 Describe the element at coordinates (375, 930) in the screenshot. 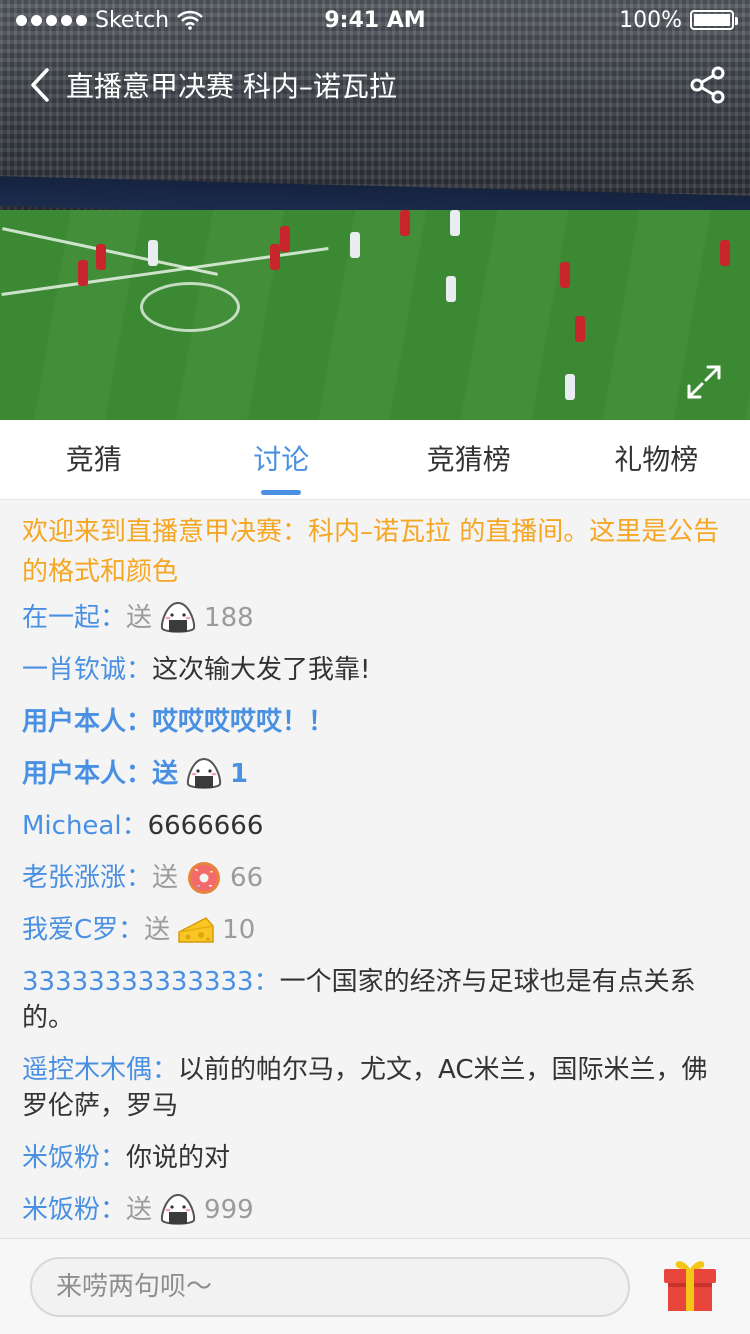

I see `chat-message: 我爱C罗： 送 10` at that location.